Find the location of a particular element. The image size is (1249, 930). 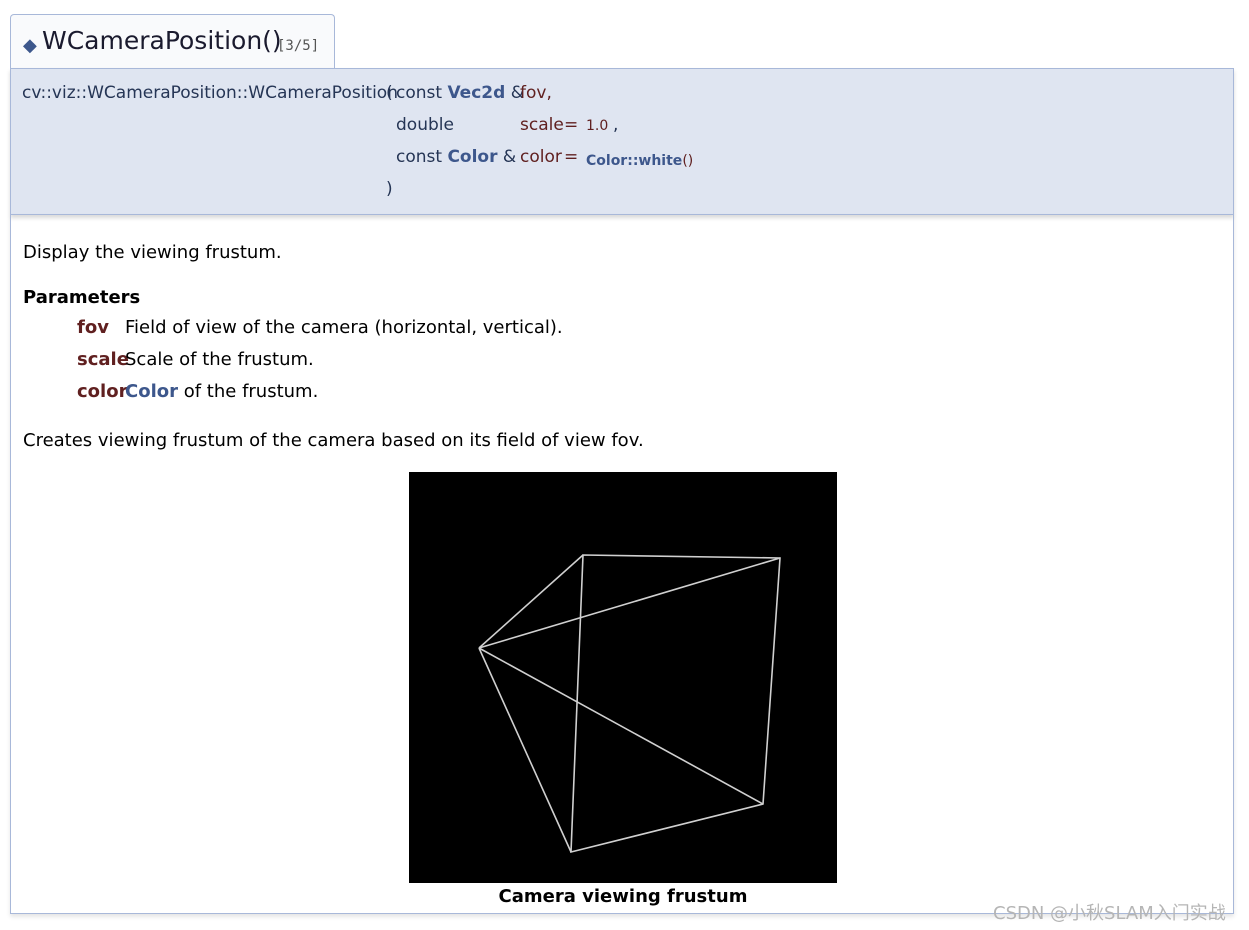

param-color-default: Color::white() is located at coordinates (640, 161).